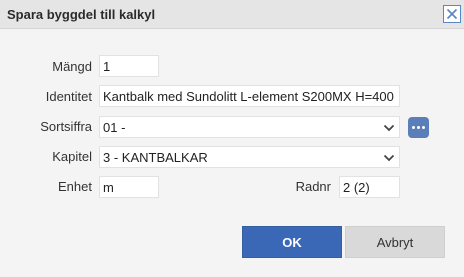 This screenshot has width=464, height=277. Describe the element at coordinates (66, 126) in the screenshot. I see `sort-number-label: Sortsiffra` at that location.